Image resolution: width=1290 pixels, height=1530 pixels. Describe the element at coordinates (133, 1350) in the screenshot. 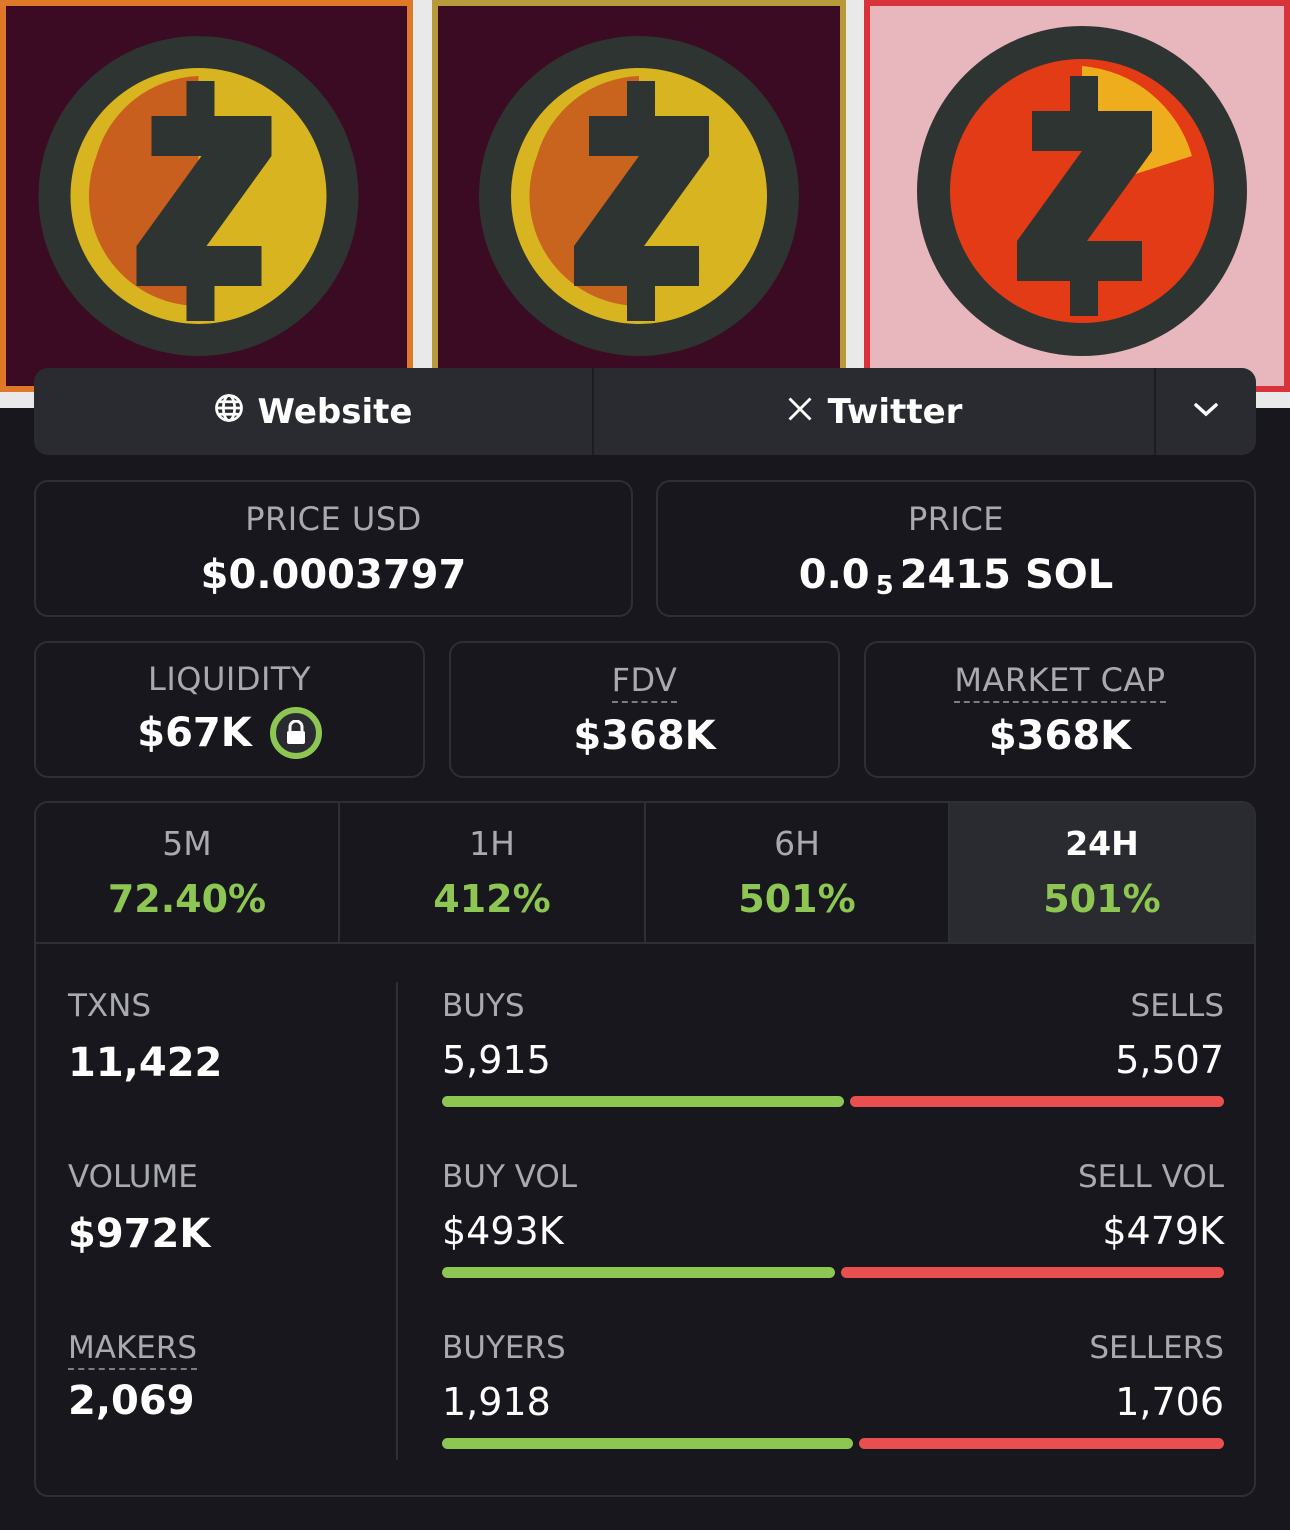

I see `makers-label: MAKERS` at that location.